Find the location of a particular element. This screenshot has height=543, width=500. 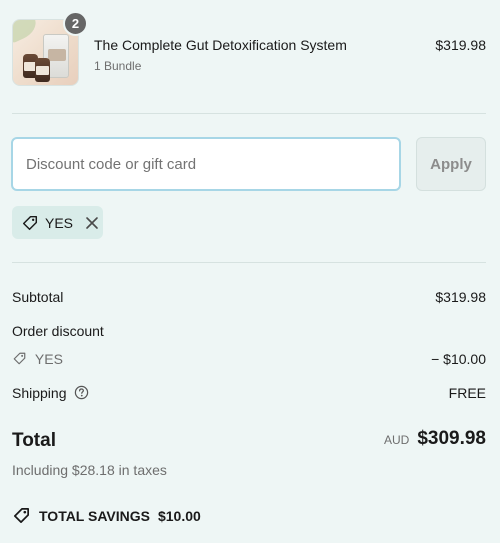

discount-code-row: YES is located at coordinates (37, 359).